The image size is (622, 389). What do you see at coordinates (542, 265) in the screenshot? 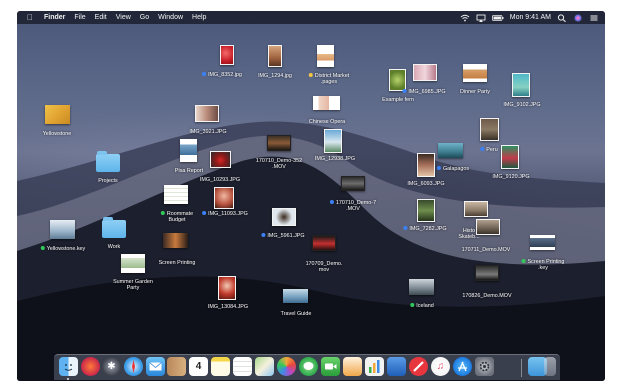
I see `file-label: Screen Printing .key` at bounding box center [542, 265].